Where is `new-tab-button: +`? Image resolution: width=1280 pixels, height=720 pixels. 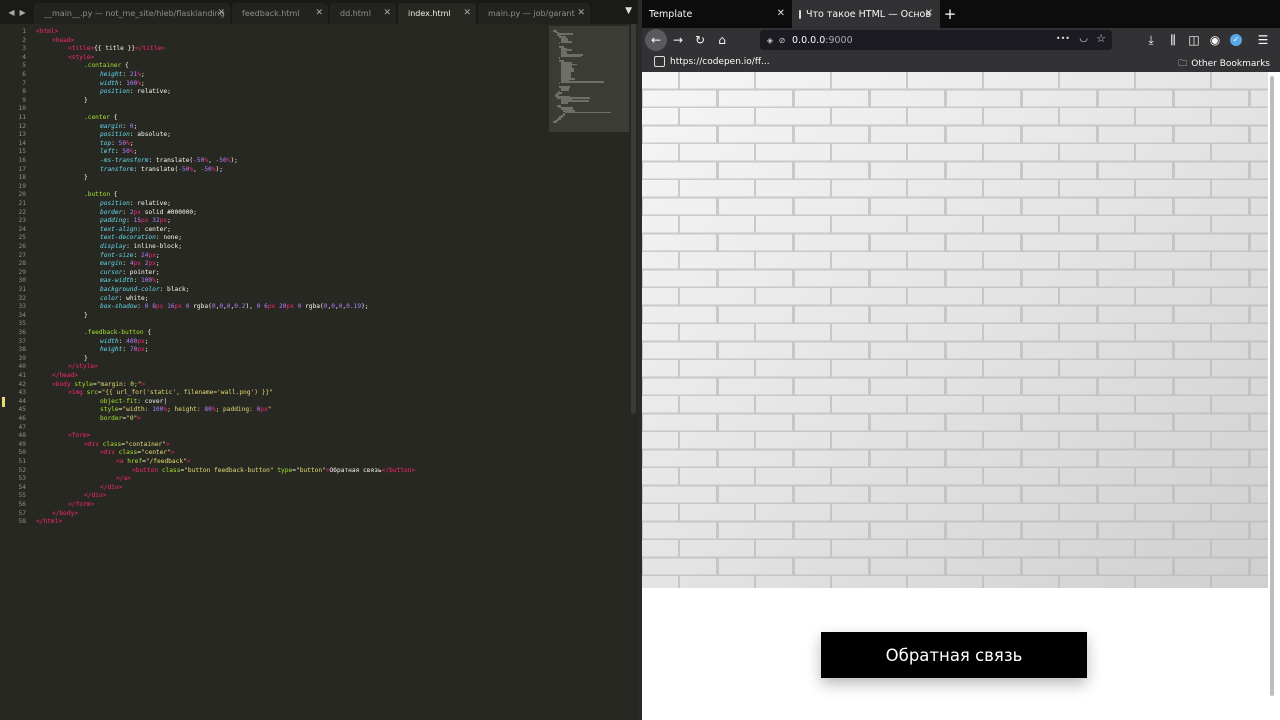 new-tab-button: + is located at coordinates (950, 14).